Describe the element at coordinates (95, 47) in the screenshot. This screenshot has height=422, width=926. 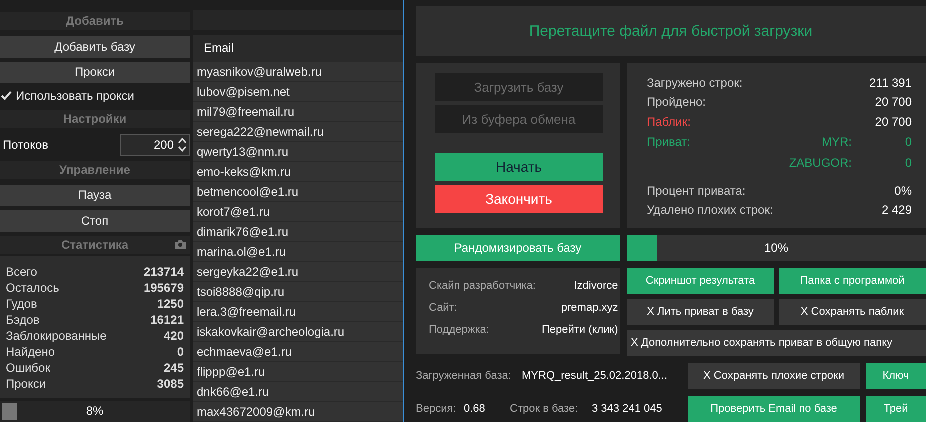
I see `sidebar-button: Добавить базу` at that location.